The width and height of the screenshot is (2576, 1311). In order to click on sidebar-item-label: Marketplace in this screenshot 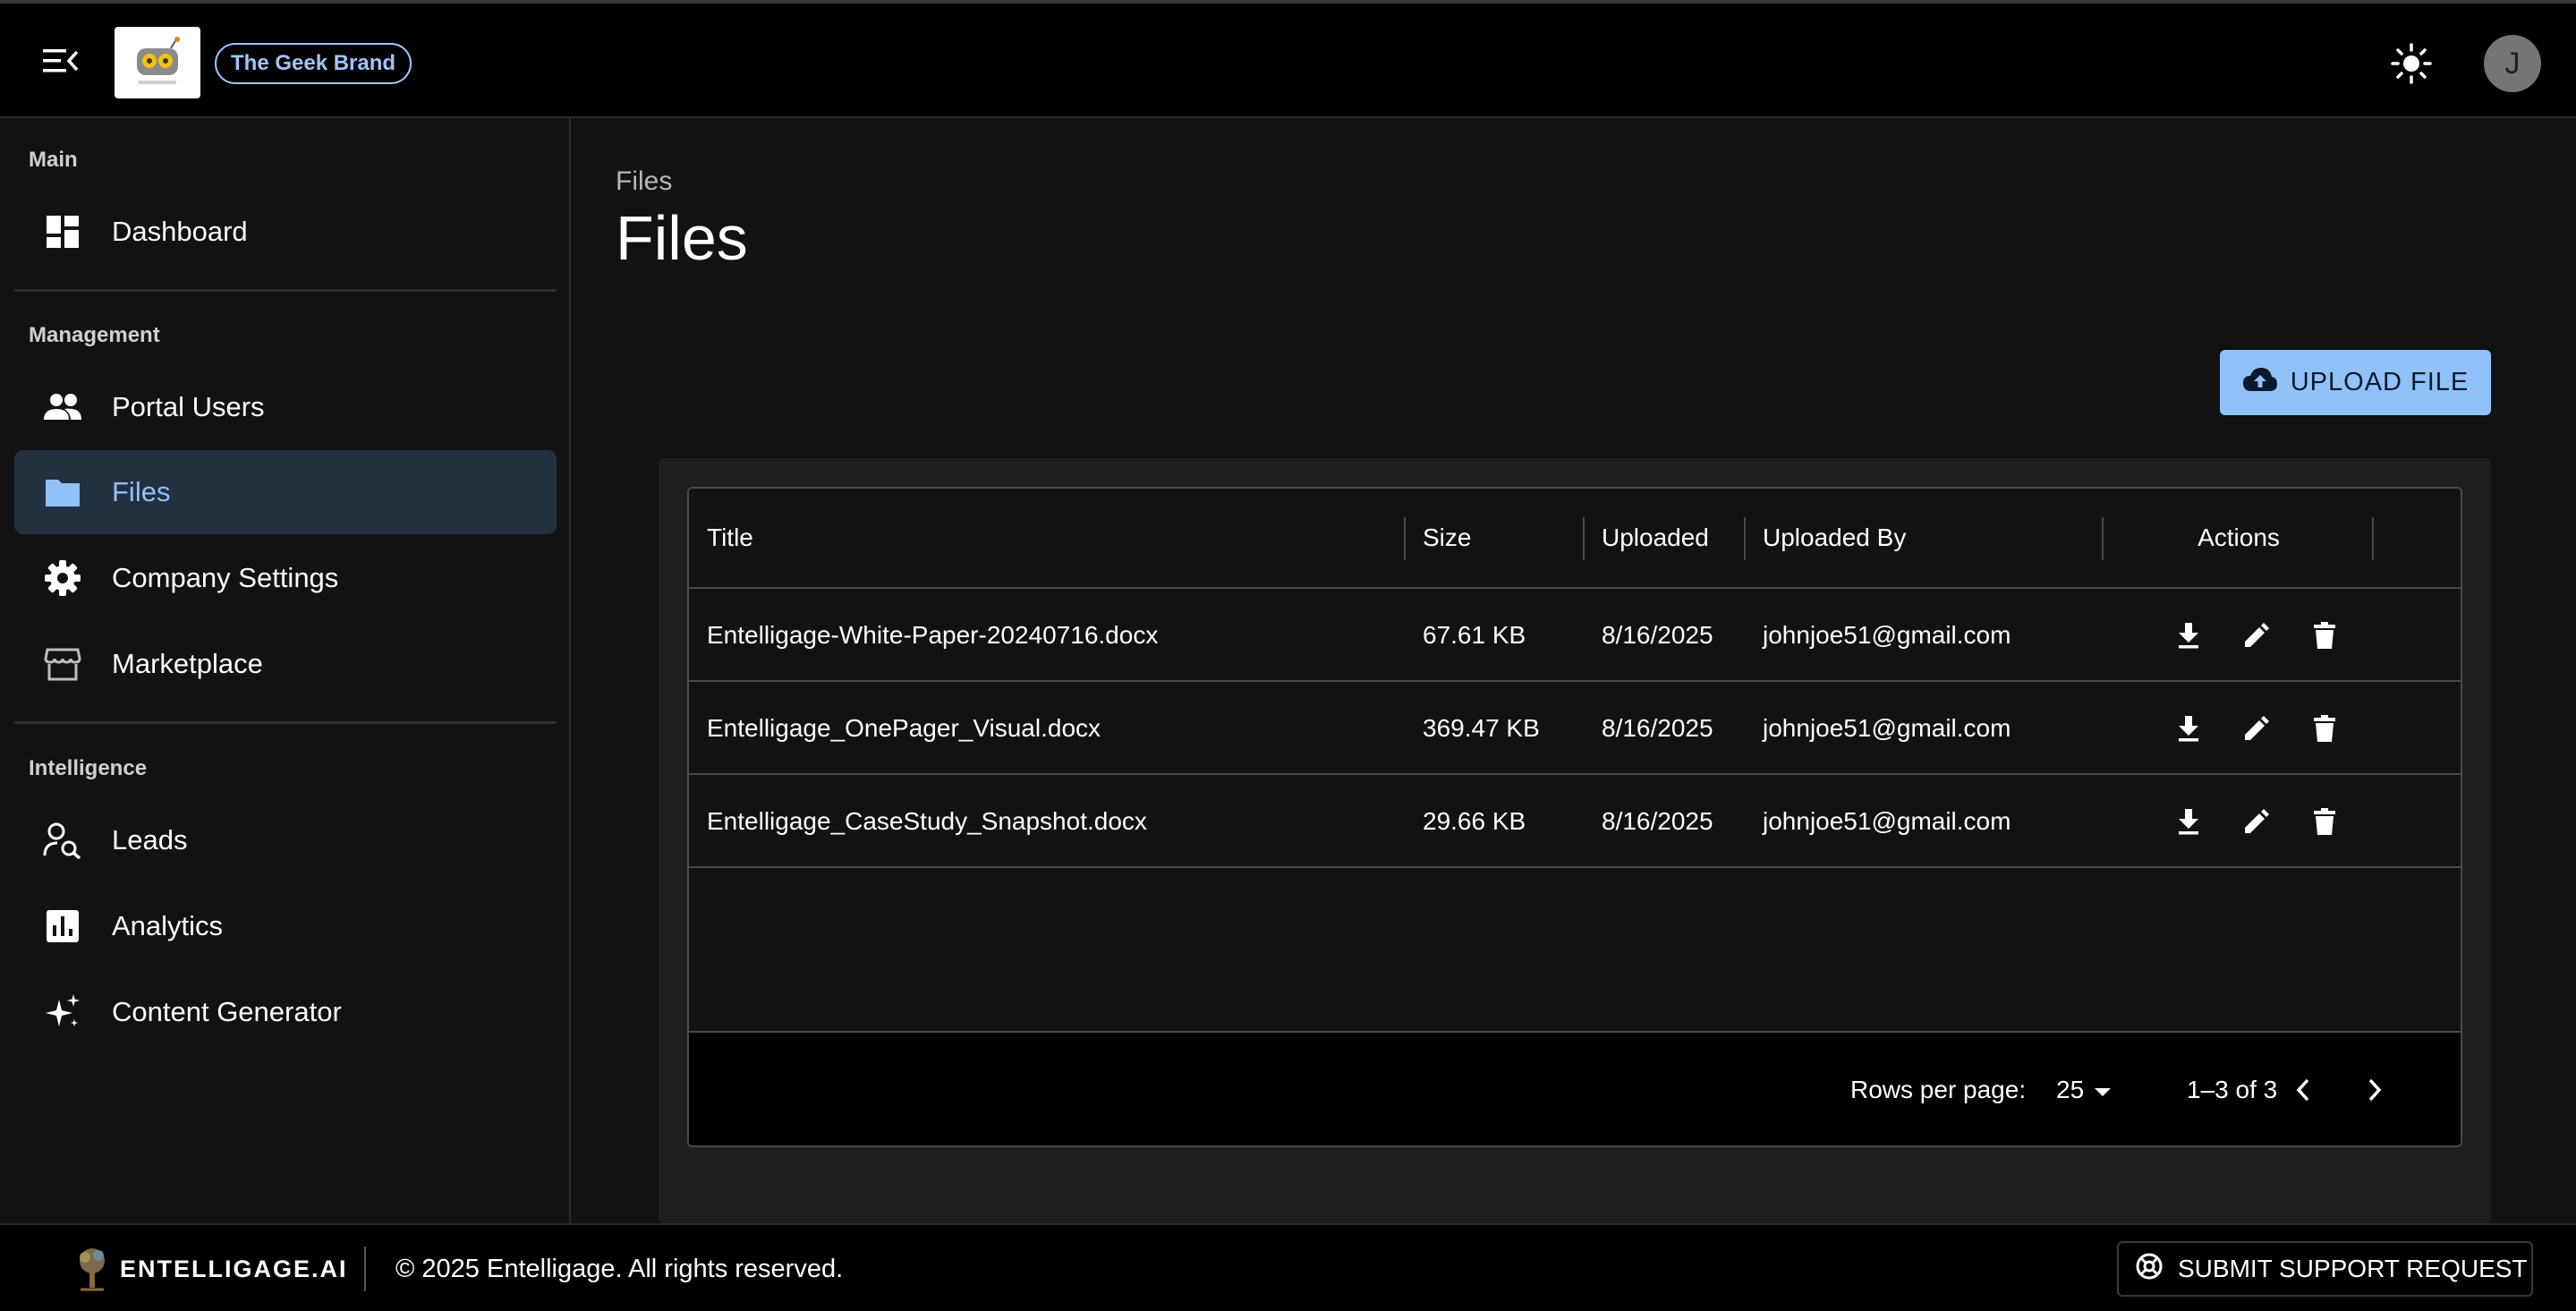, I will do `click(187, 663)`.